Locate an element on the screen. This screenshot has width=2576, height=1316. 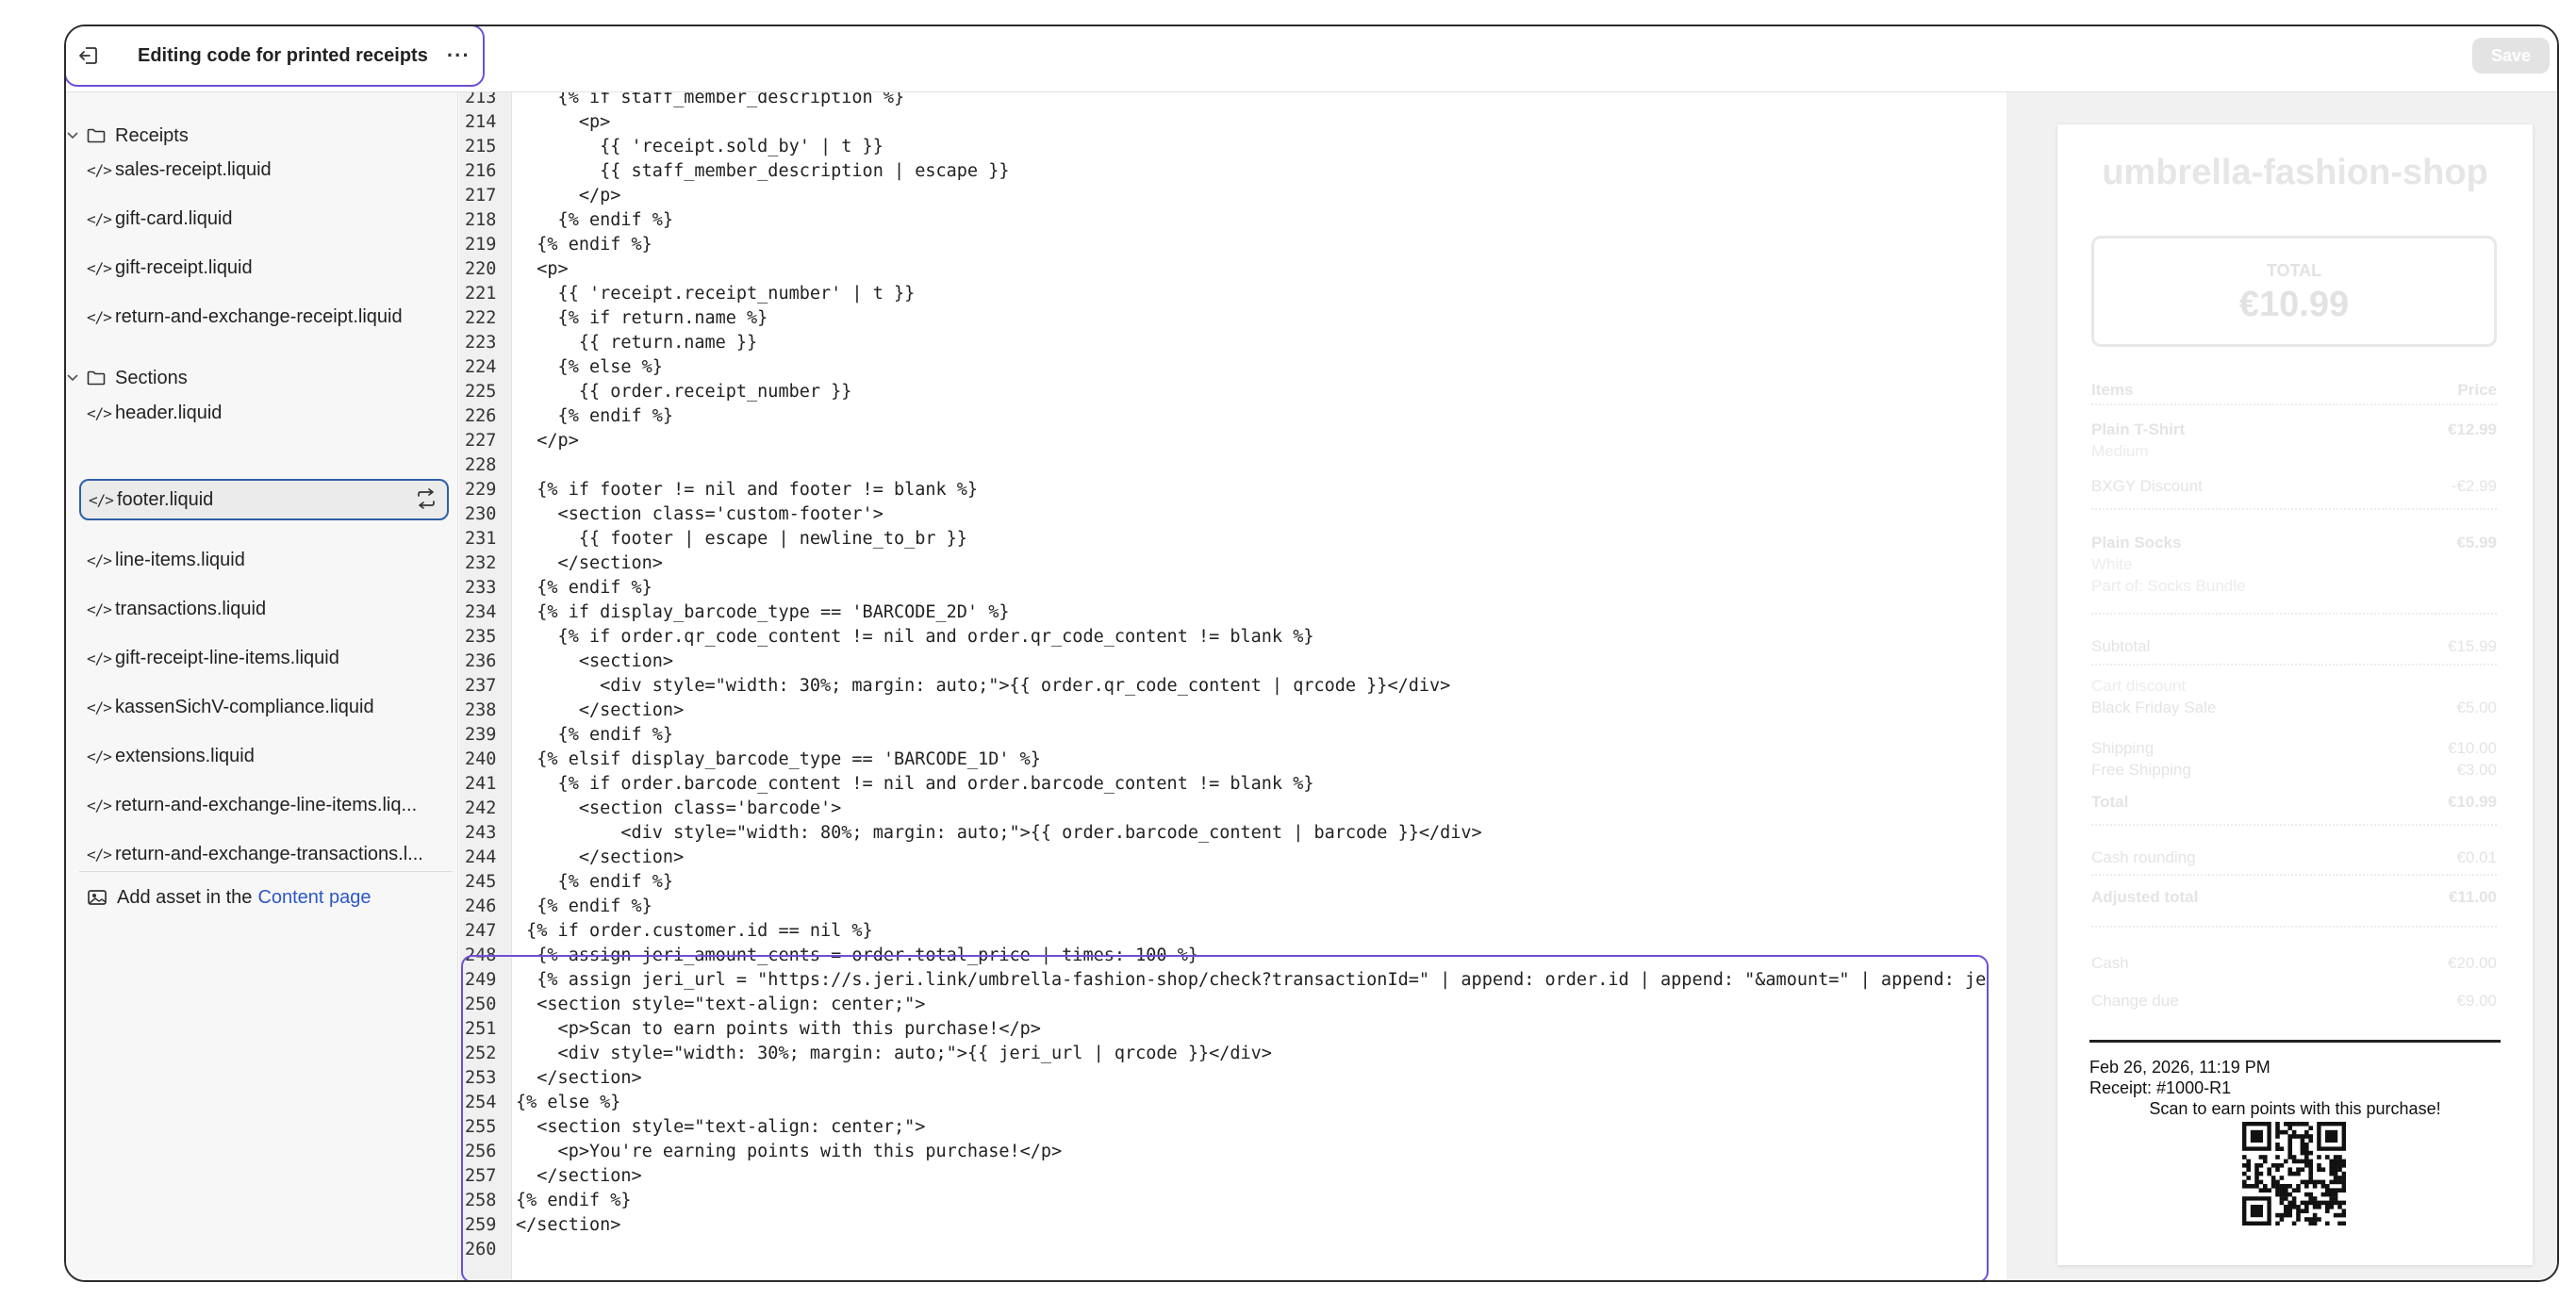
code-line: 221 {{ 'receipt.receipt_number' | t }} is located at coordinates (1232, 294).